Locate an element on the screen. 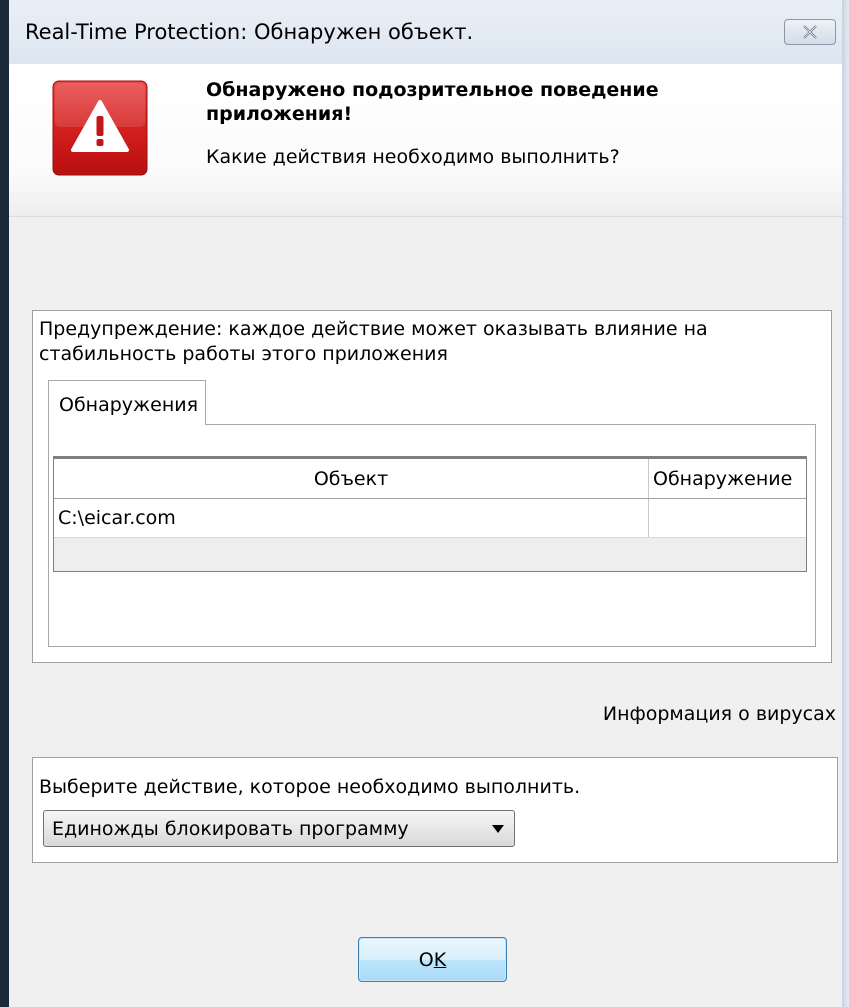  window-border-right is located at coordinates (845, 503).